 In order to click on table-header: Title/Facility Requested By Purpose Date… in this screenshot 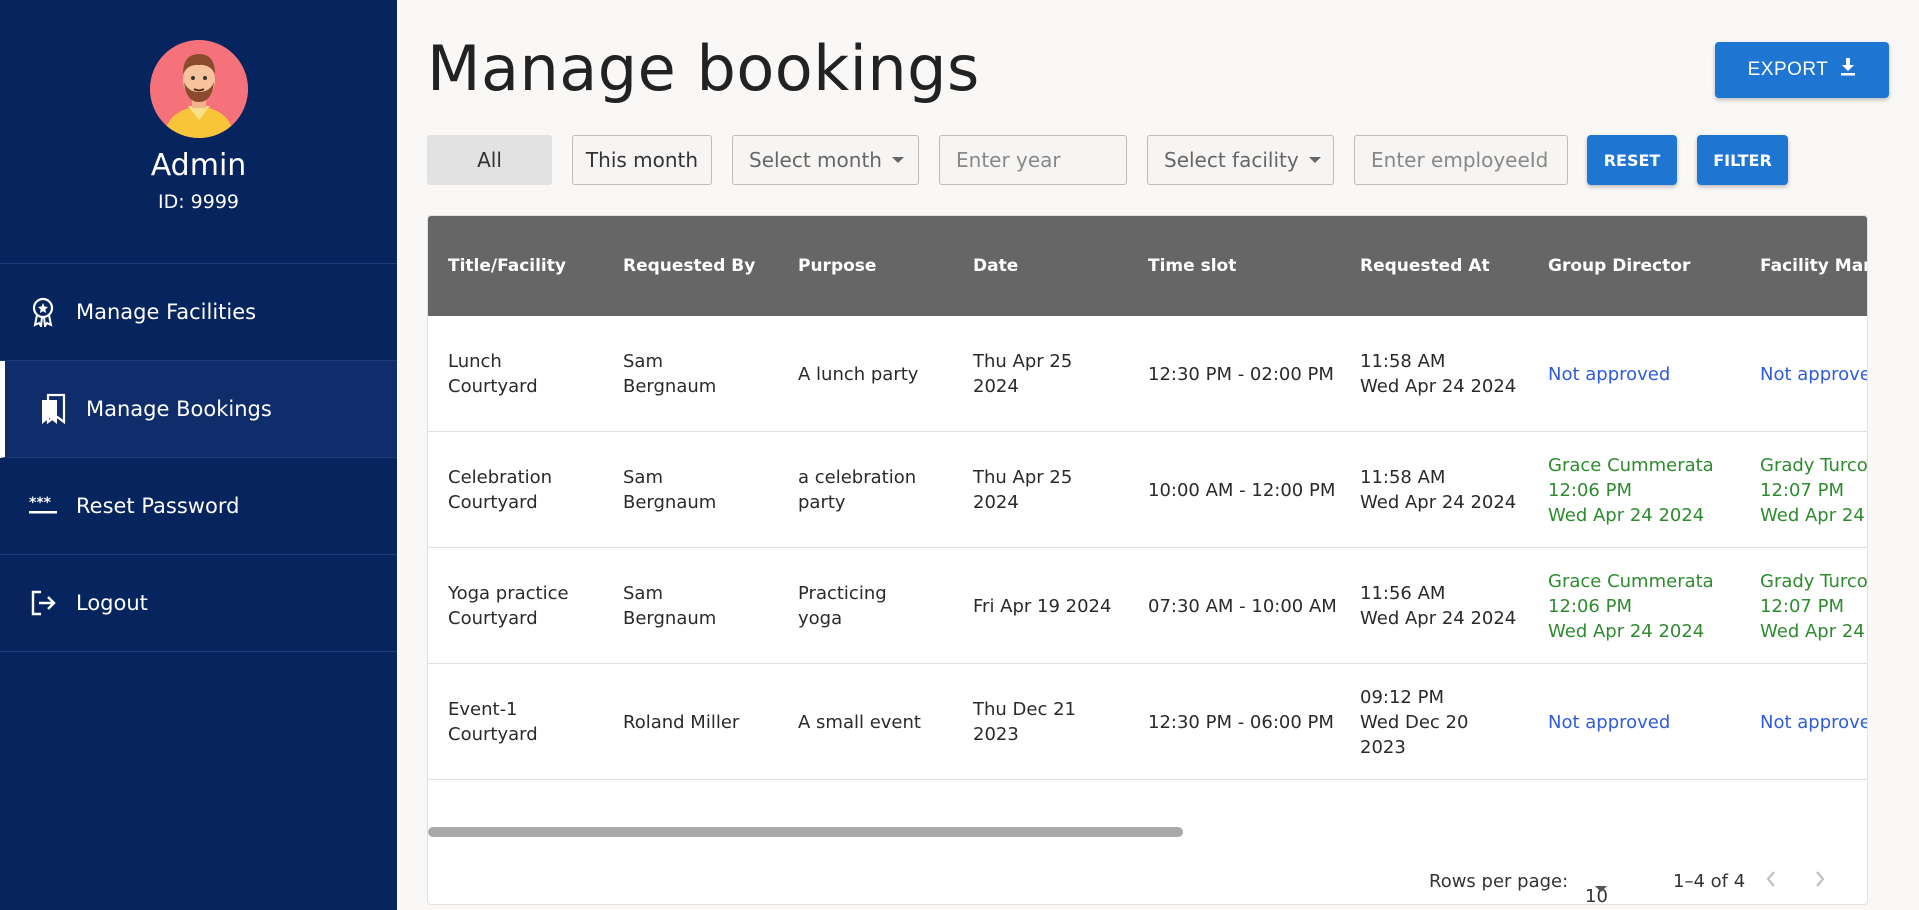, I will do `click(1147, 266)`.